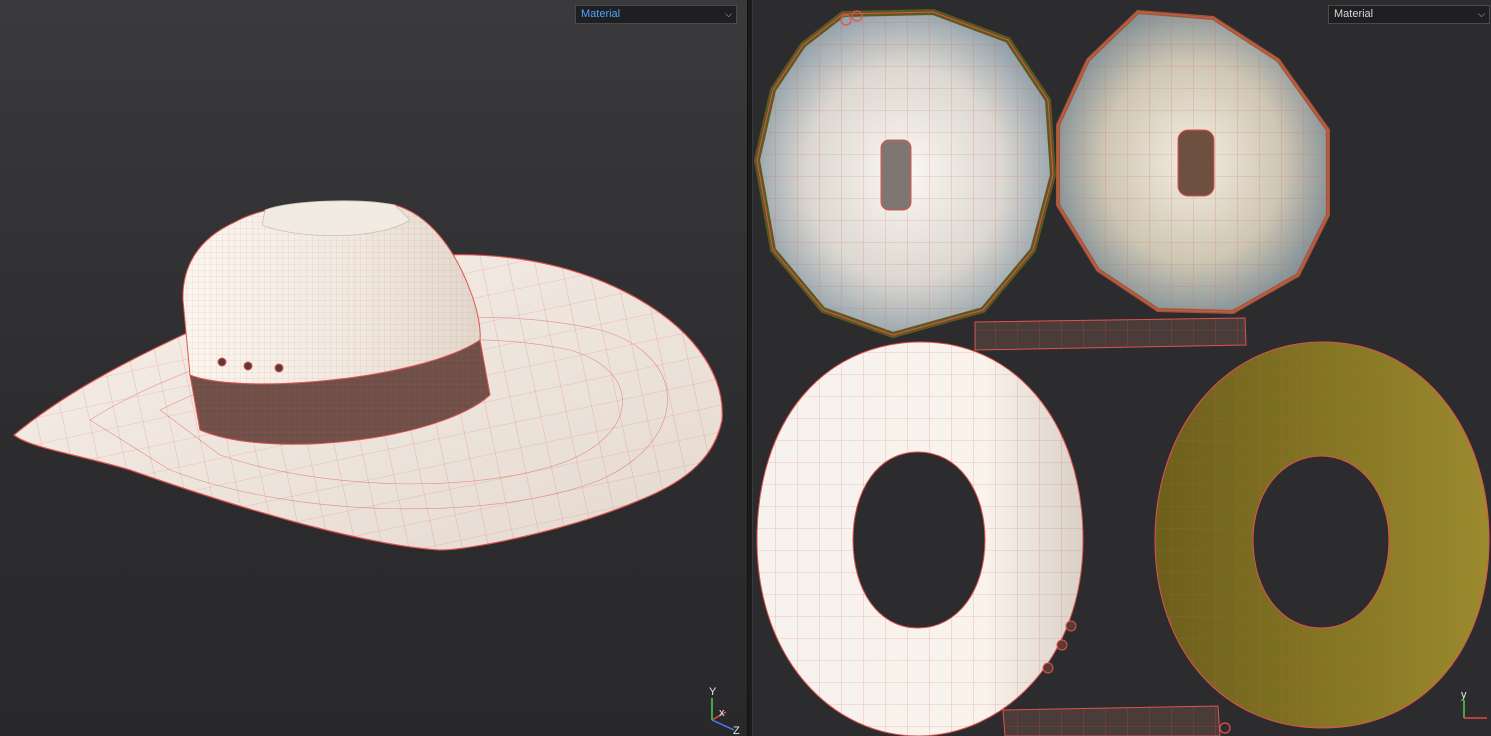 Image resolution: width=1491 pixels, height=736 pixels. Describe the element at coordinates (1322, 535) in the screenshot. I see `uv-island-brim-b` at that location.